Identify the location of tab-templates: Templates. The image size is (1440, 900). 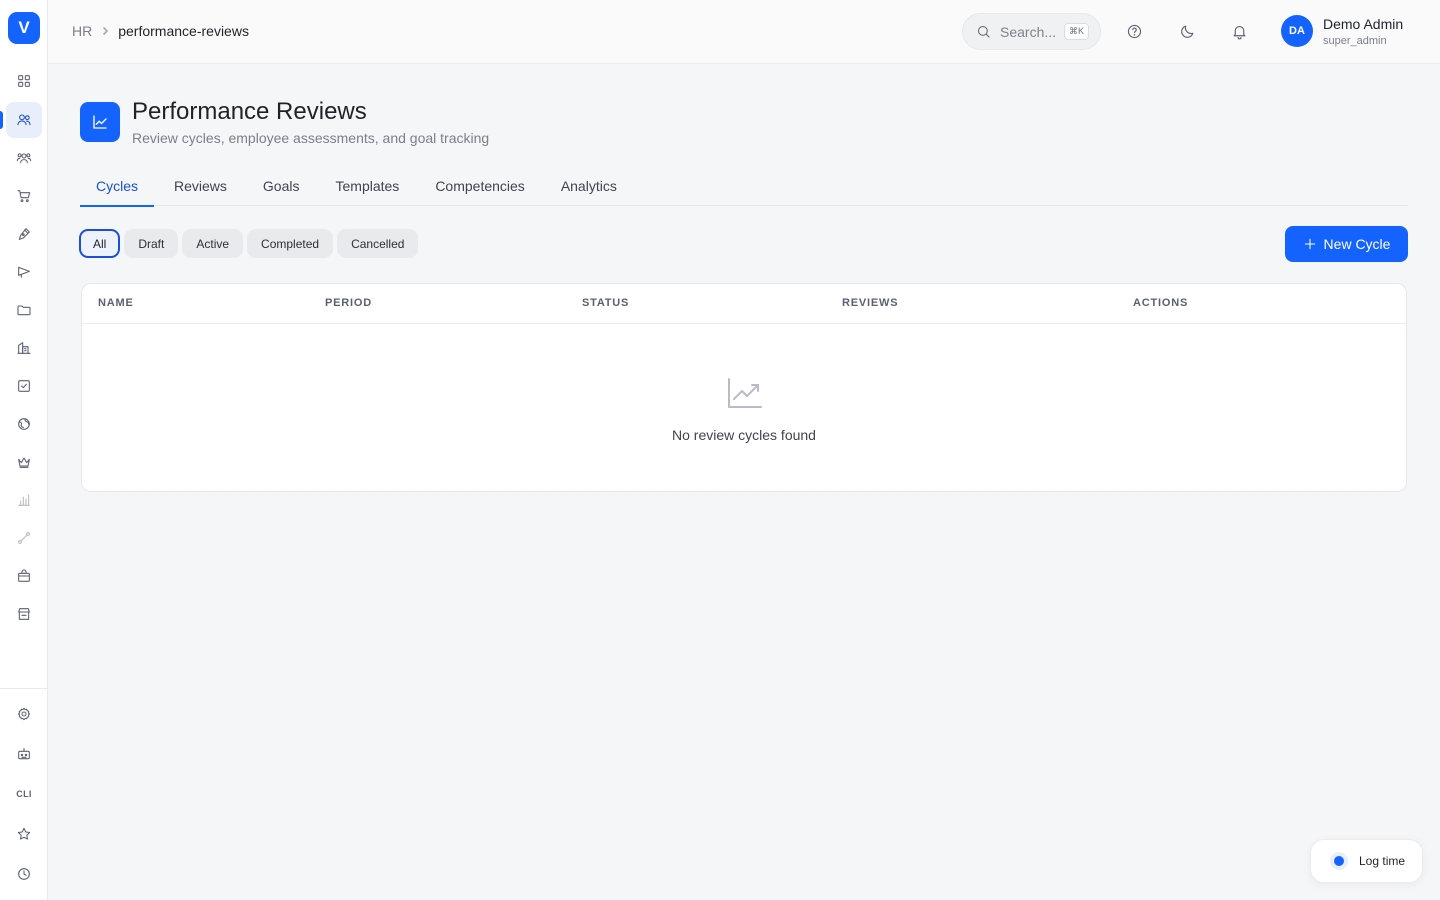
(368, 187).